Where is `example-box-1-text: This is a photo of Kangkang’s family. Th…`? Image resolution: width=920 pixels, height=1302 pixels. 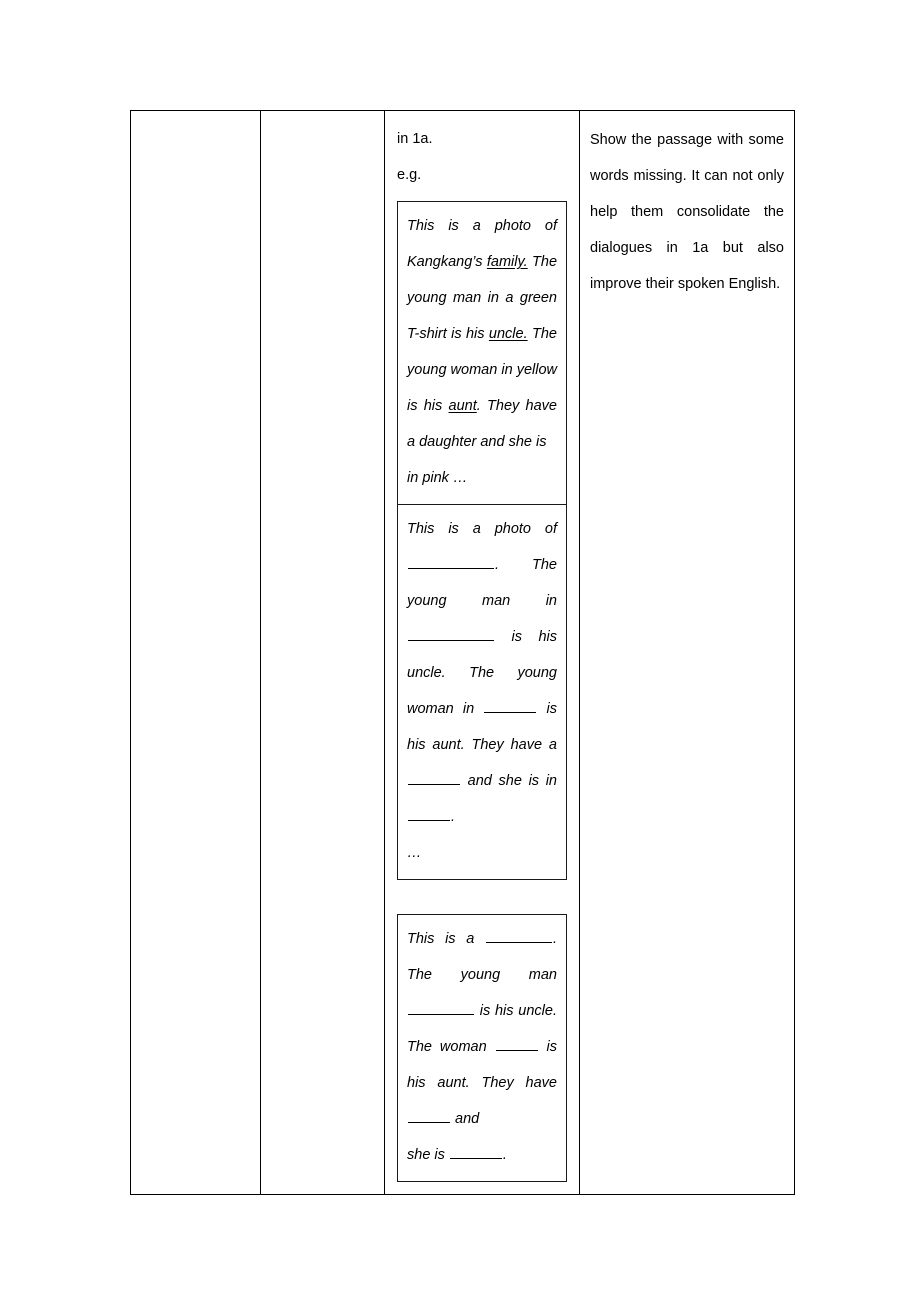 example-box-1-text: This is a photo of Kangkang’s family. Th… is located at coordinates (482, 352).